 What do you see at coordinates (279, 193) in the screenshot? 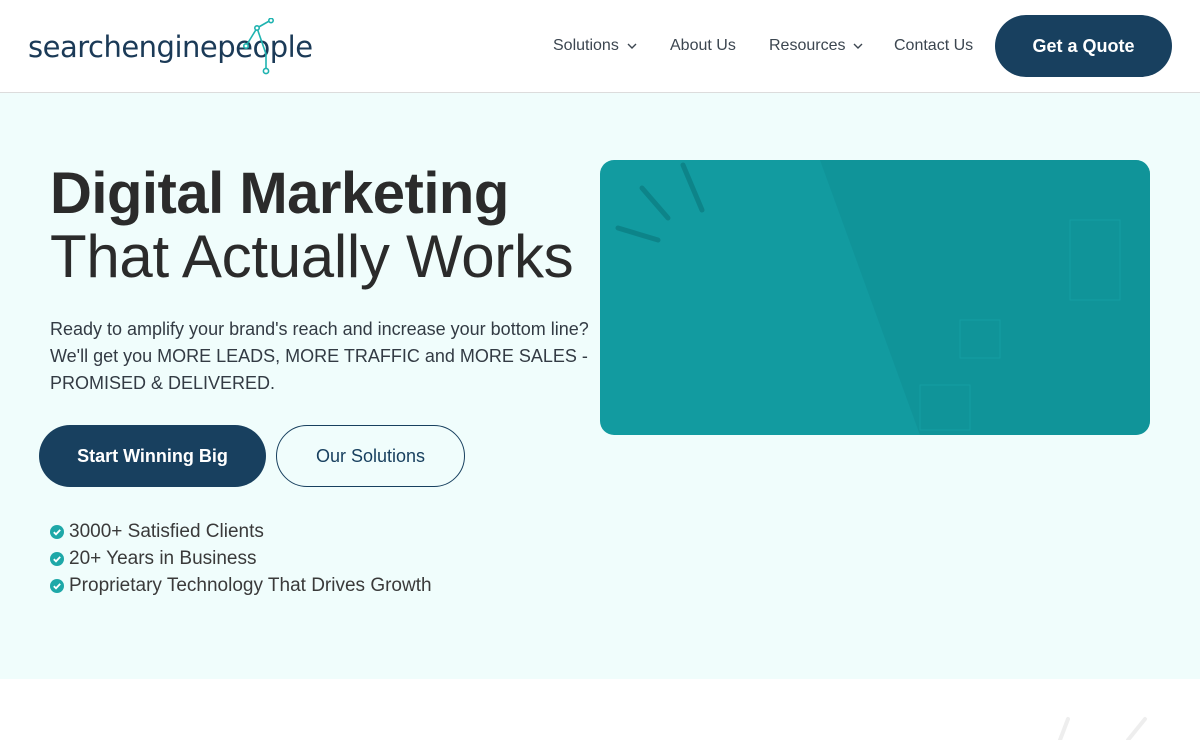
I see `hero-title-line1: Digital Marketing` at bounding box center [279, 193].